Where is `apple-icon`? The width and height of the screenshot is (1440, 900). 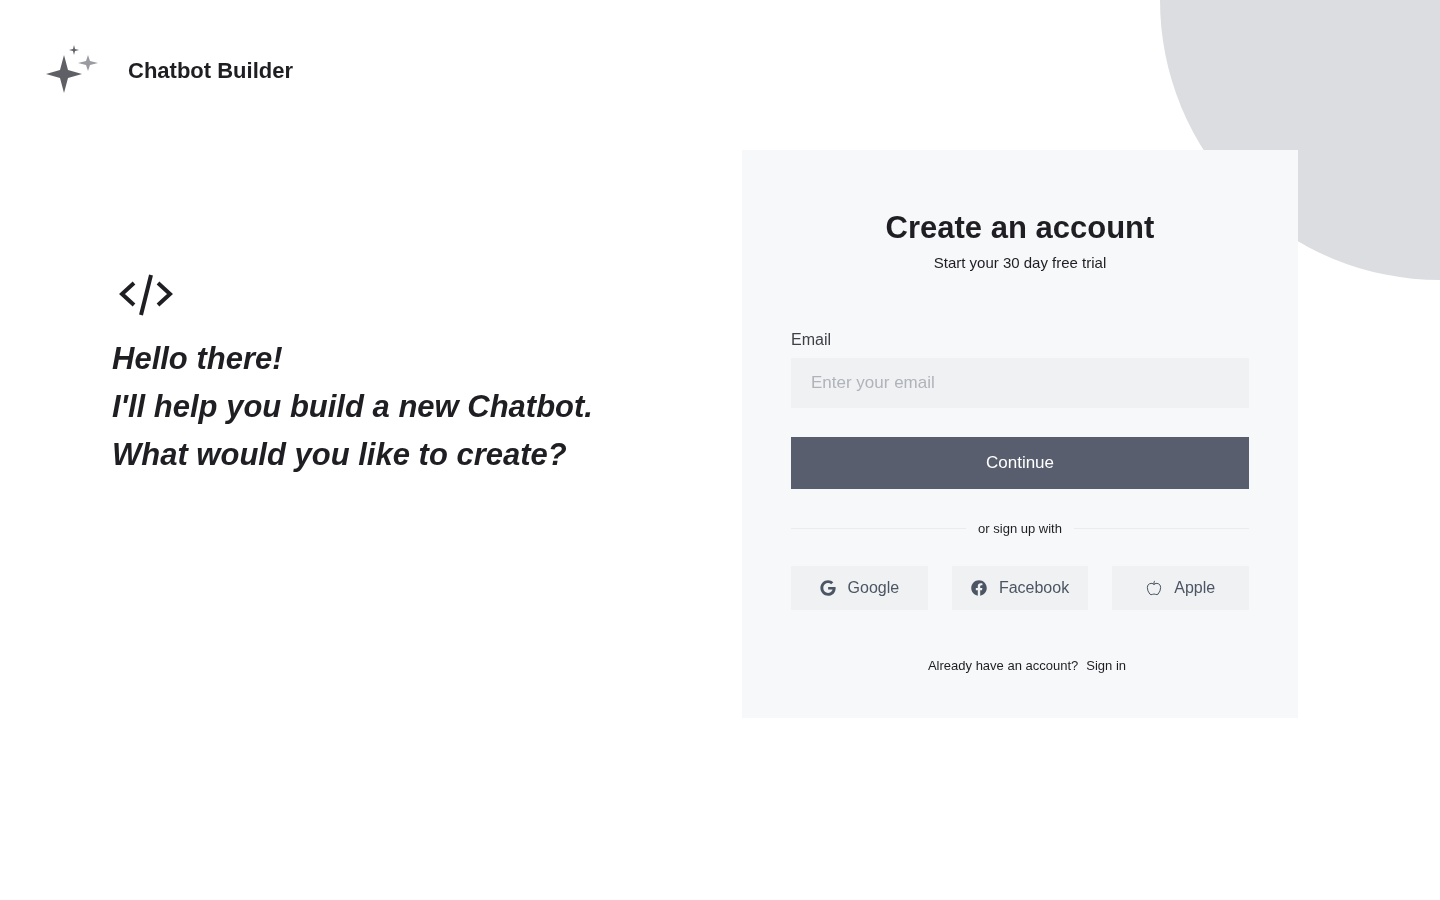
apple-icon is located at coordinates (1154, 588).